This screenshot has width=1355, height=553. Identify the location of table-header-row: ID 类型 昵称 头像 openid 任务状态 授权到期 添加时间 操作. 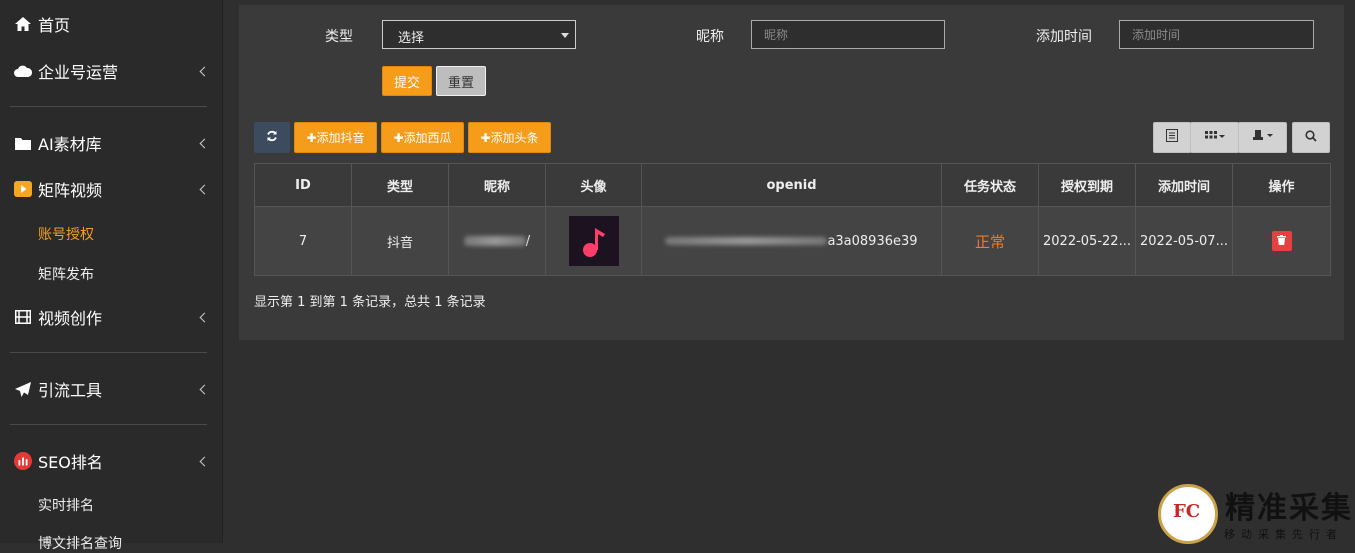
(792, 185).